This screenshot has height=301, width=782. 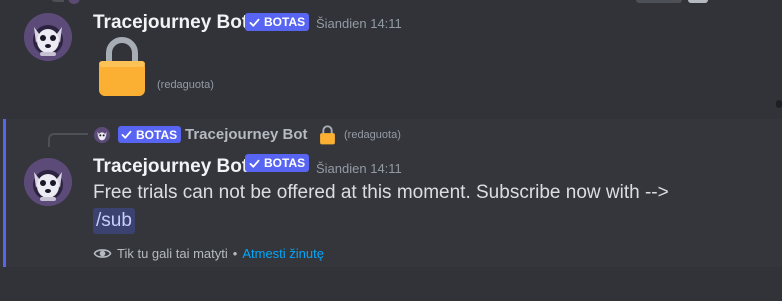 I want to click on ephemeral-note: Tik tu gali tai matyti, so click(x=172, y=253).